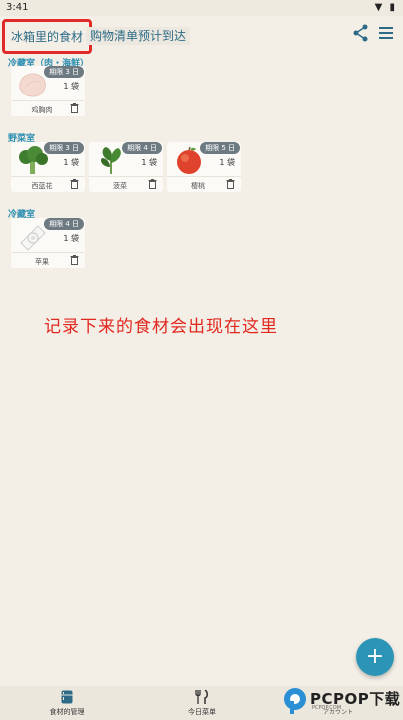 The height and width of the screenshot is (720, 403). I want to click on annotation-text: 记录下来的食材会出现在这里, so click(161, 327).